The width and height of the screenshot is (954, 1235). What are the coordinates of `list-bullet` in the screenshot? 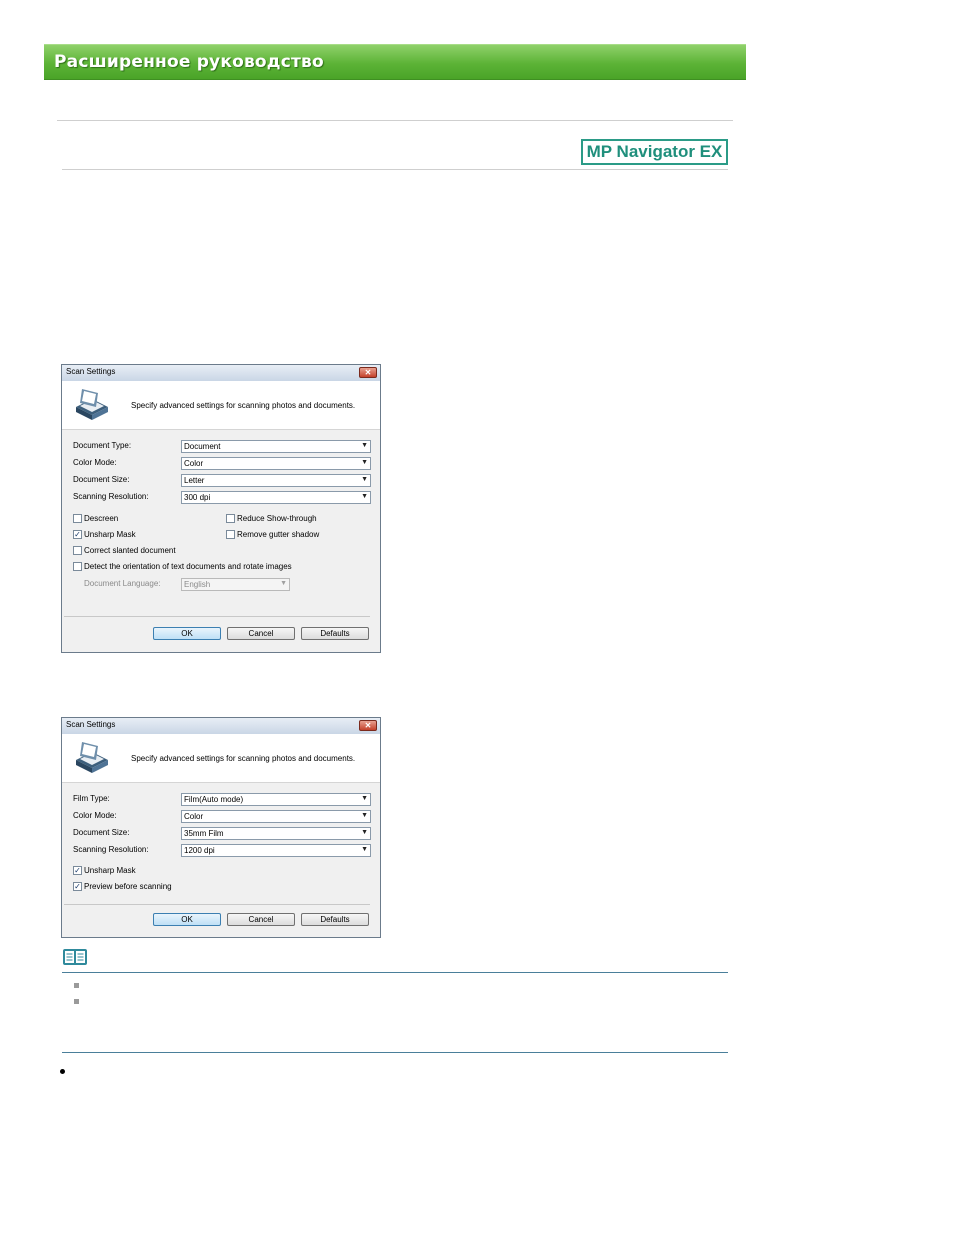 It's located at (62, 1071).